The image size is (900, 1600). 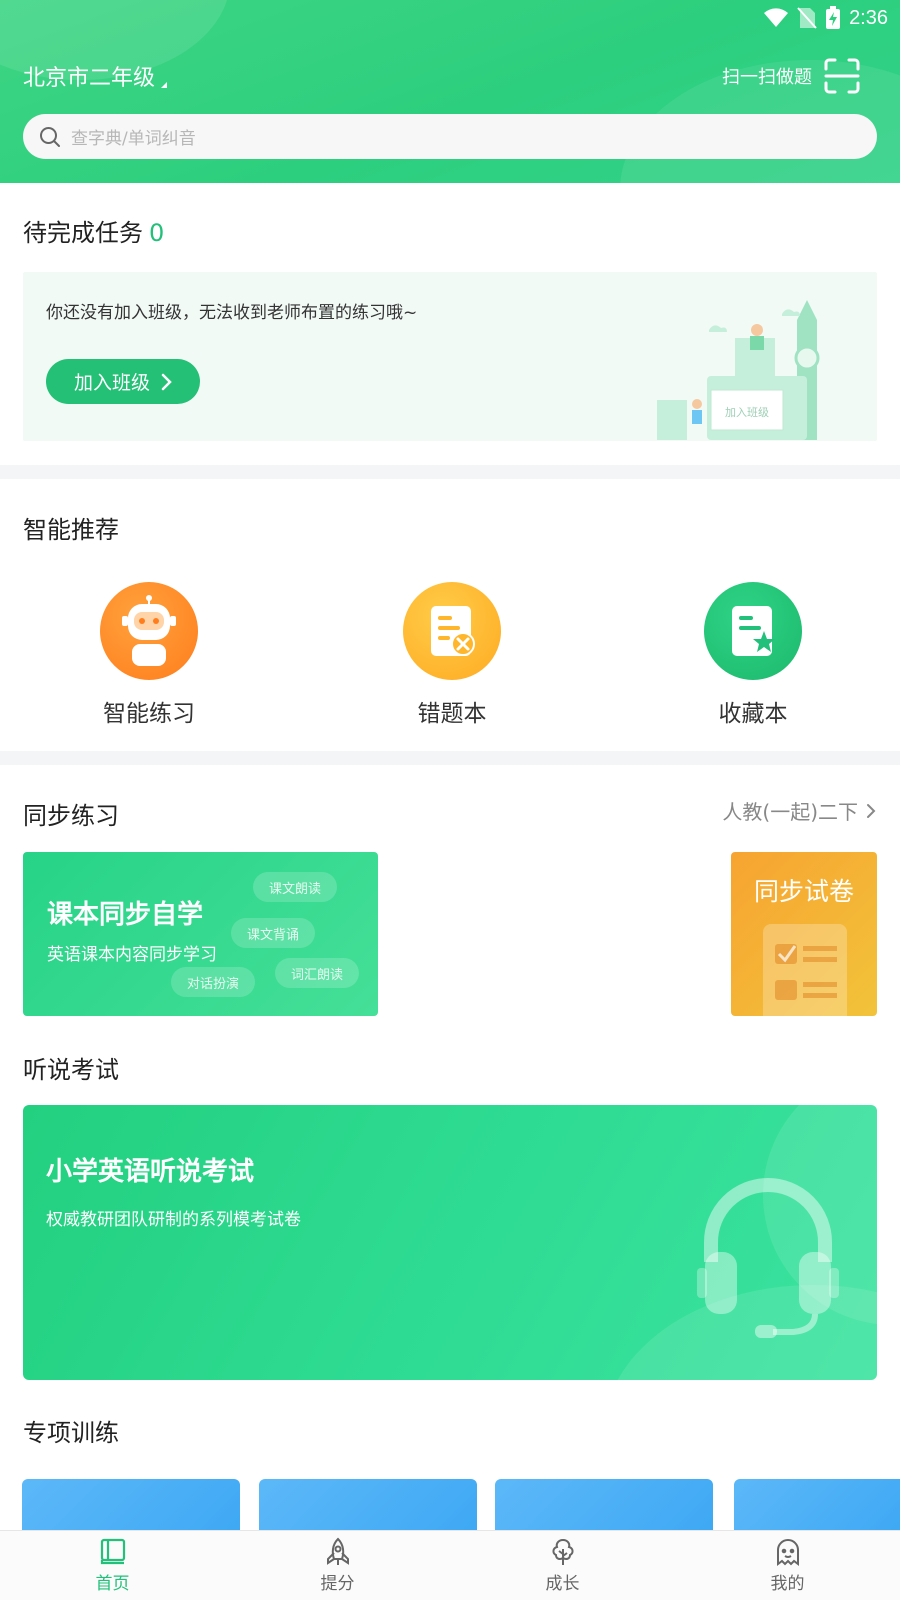 I want to click on join-class-card: 你还没有加入班级，无法收到老师布置的练习哦~ 加入班级 加入班级, so click(x=450, y=356).